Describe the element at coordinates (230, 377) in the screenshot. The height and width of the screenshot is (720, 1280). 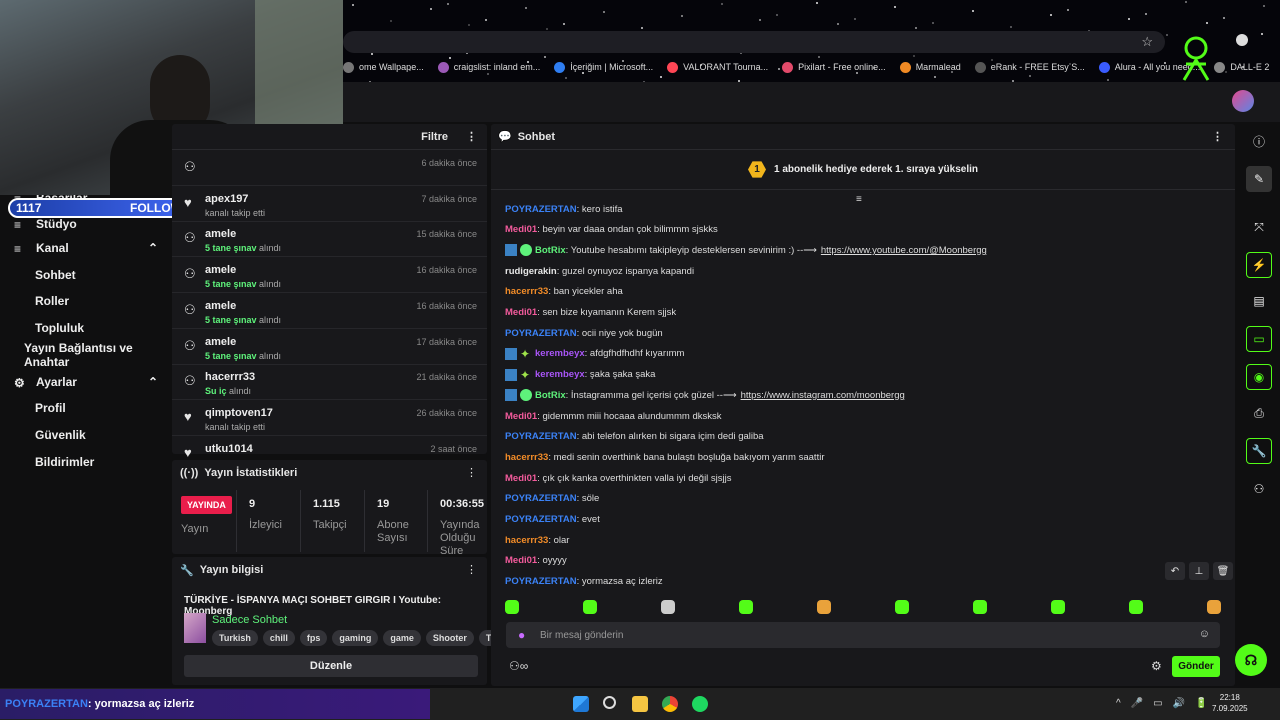
I see `activity-user: hacerrr33` at that location.